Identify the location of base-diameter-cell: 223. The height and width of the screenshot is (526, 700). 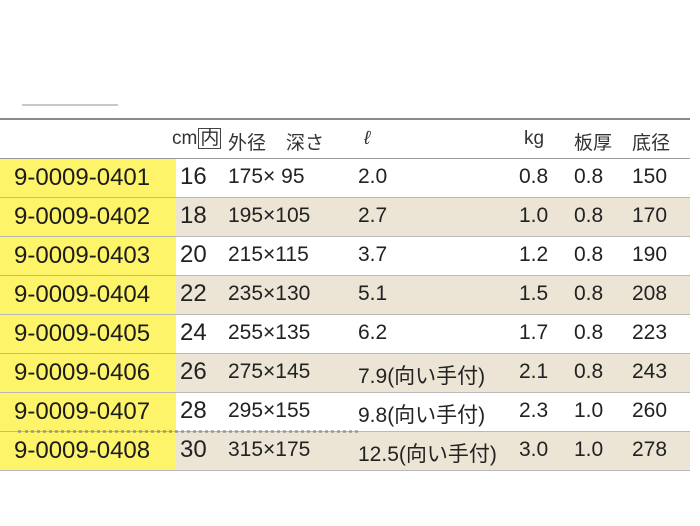
(650, 332).